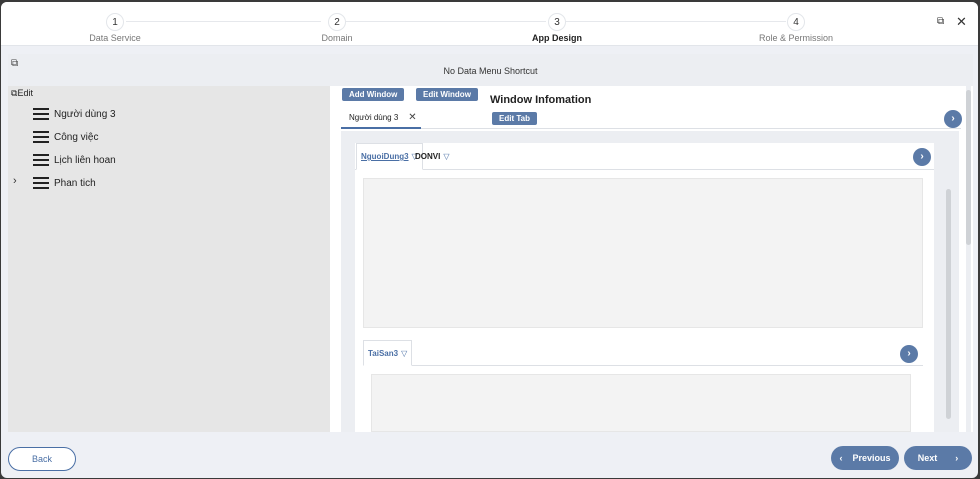 The image size is (980, 479). What do you see at coordinates (337, 38) in the screenshot?
I see `step-label: Domain` at bounding box center [337, 38].